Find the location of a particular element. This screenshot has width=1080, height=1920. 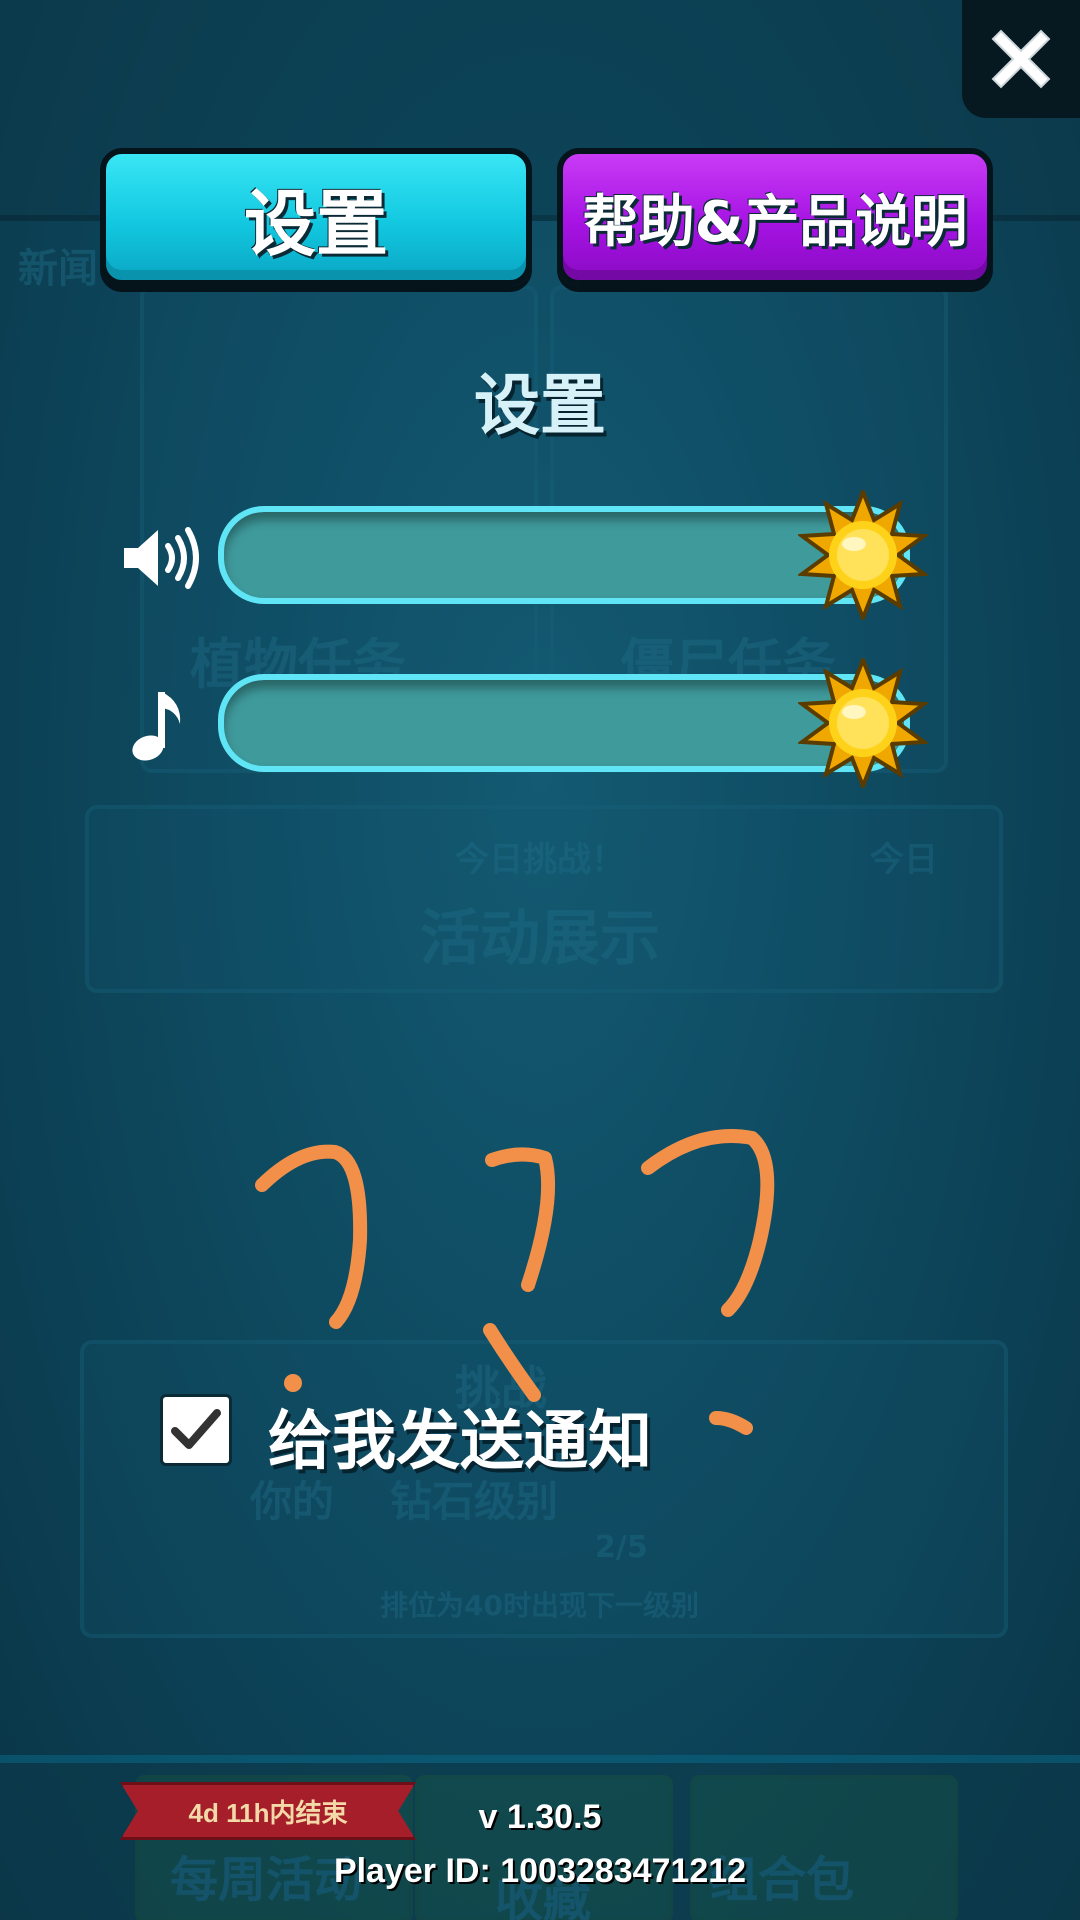

checkmark-icon is located at coordinates (196, 1429).